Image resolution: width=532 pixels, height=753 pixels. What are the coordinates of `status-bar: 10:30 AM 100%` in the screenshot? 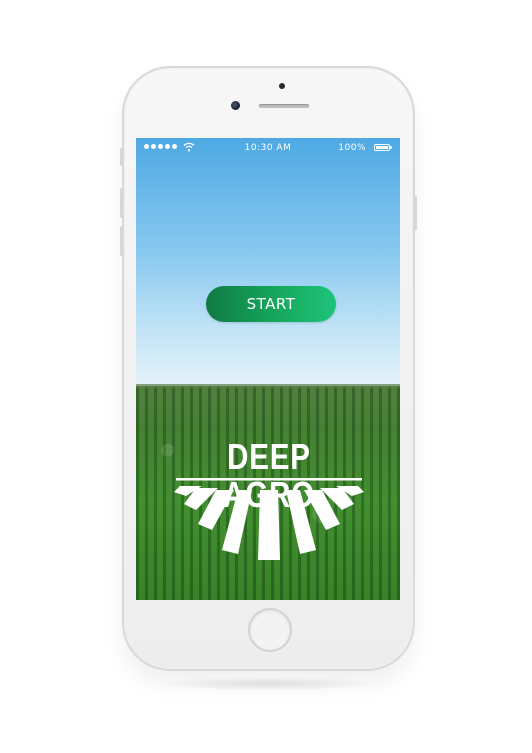 It's located at (268, 148).